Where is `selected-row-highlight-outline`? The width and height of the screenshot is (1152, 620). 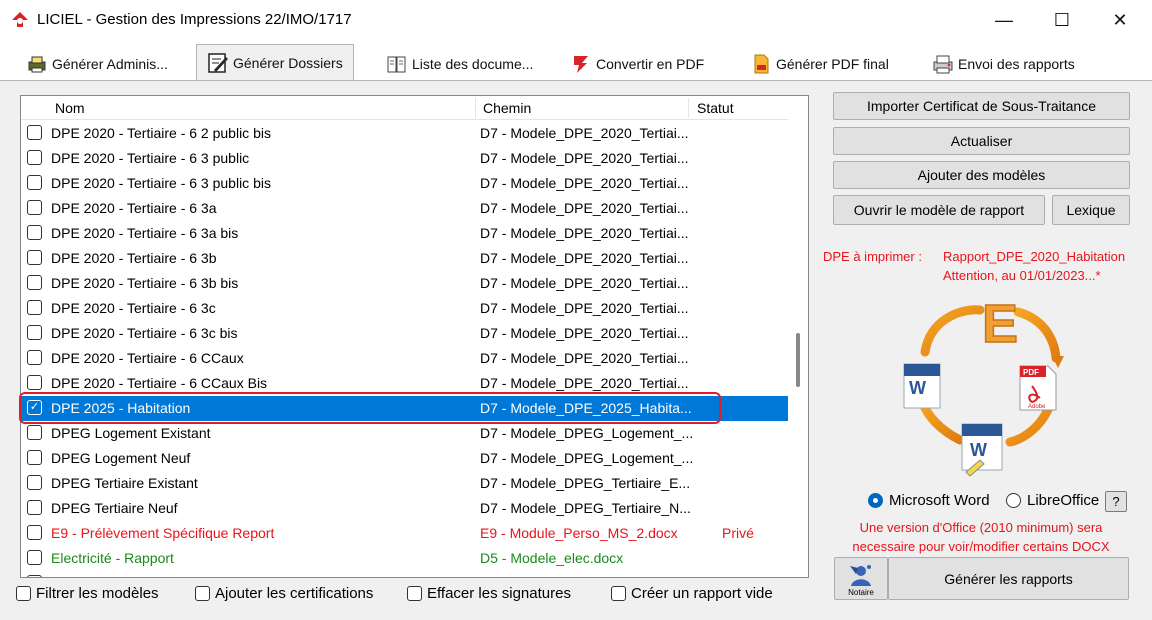 selected-row-highlight-outline is located at coordinates (370, 408).